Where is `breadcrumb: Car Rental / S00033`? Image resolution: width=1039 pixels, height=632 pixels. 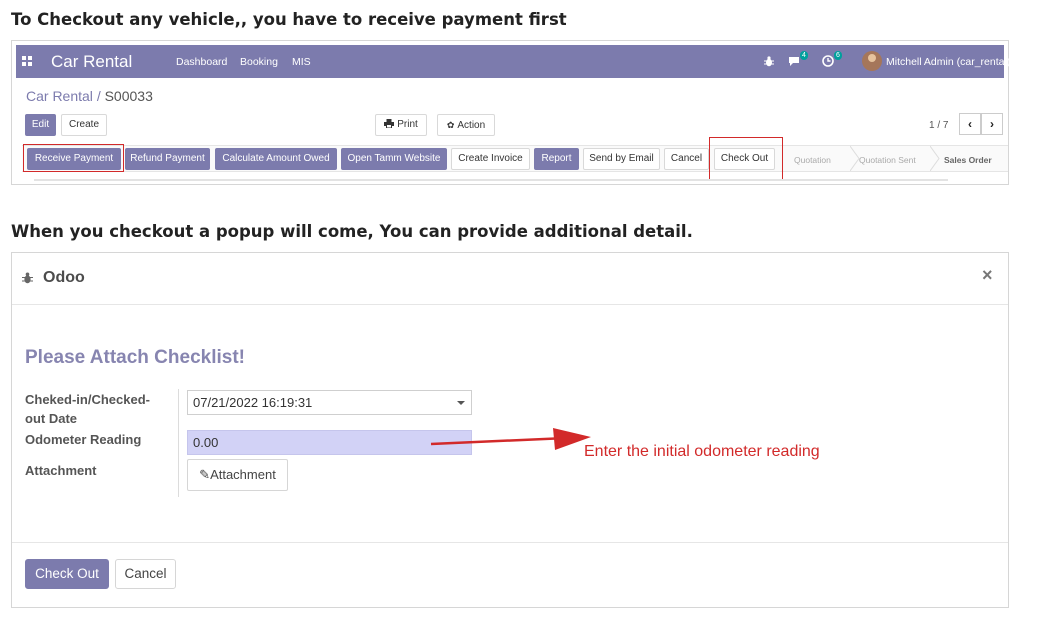
breadcrumb: Car Rental / S00033 is located at coordinates (89, 96).